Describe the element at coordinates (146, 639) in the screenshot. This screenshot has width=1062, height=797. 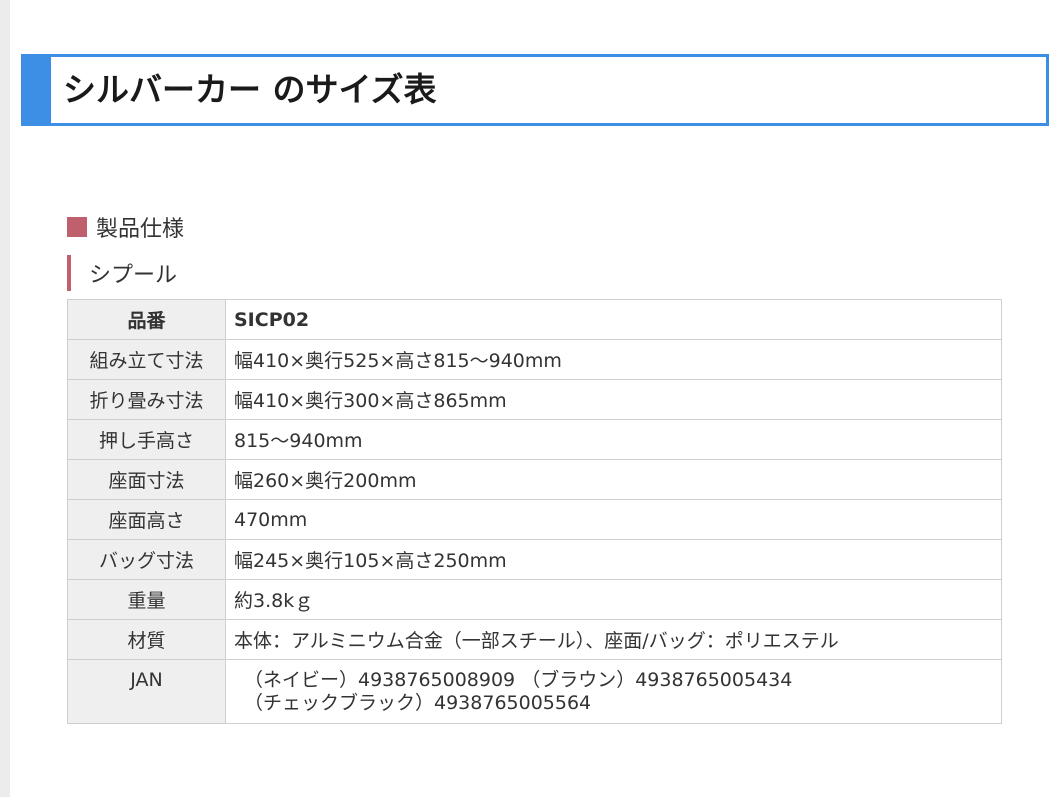
I see `row-label: 材質` at that location.